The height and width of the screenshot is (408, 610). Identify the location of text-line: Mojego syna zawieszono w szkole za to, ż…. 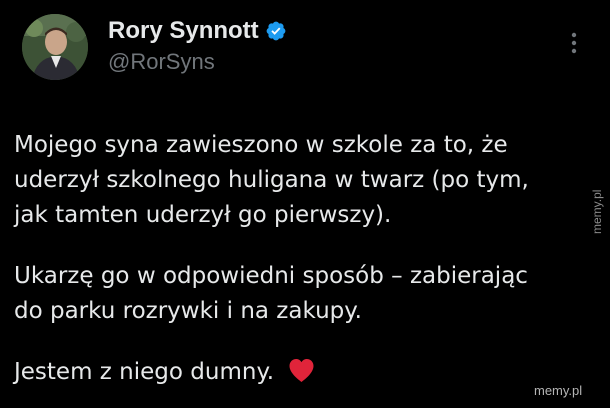
(261, 145).